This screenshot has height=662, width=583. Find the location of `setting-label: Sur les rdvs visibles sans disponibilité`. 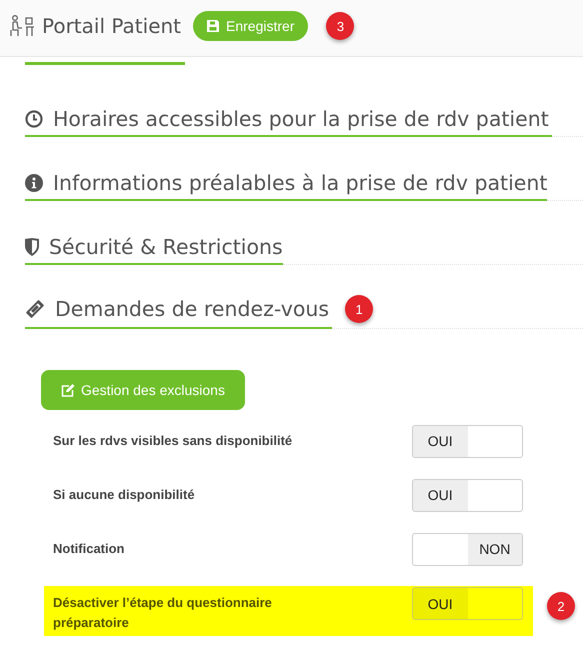

setting-label: Sur les rdvs visibles sans disponibilité is located at coordinates (173, 441).